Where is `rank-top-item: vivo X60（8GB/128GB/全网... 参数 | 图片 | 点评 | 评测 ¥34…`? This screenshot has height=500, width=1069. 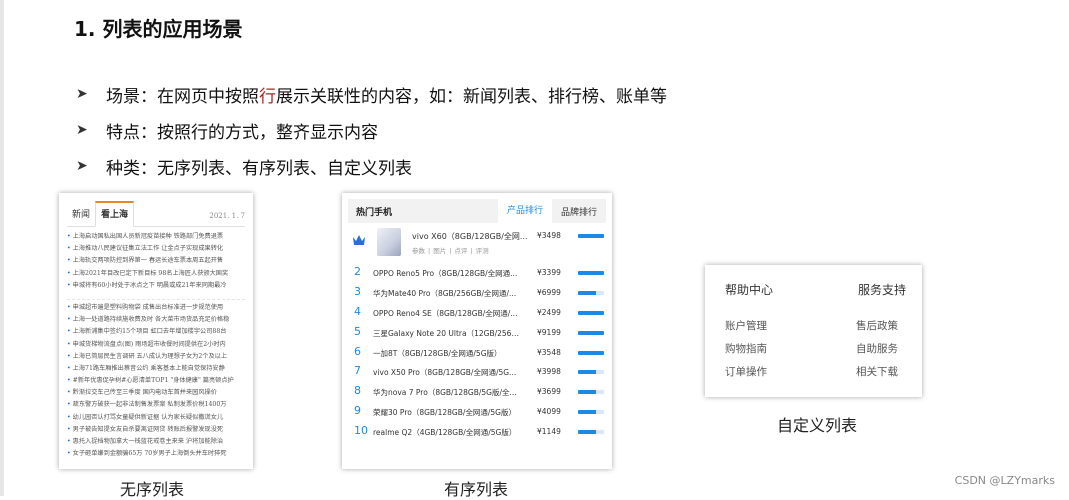
rank-top-item: vivo X60（8GB/128GB/全网... 参数 | 图片 | 点评 | 评测 ¥34… is located at coordinates (477, 244).